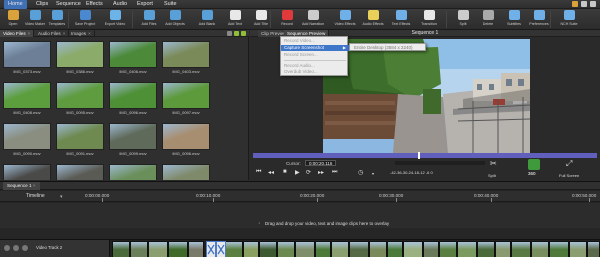 The image size is (600, 257). I want to click on toolbar-button-add-objects: Add Objects, so click(175, 19).